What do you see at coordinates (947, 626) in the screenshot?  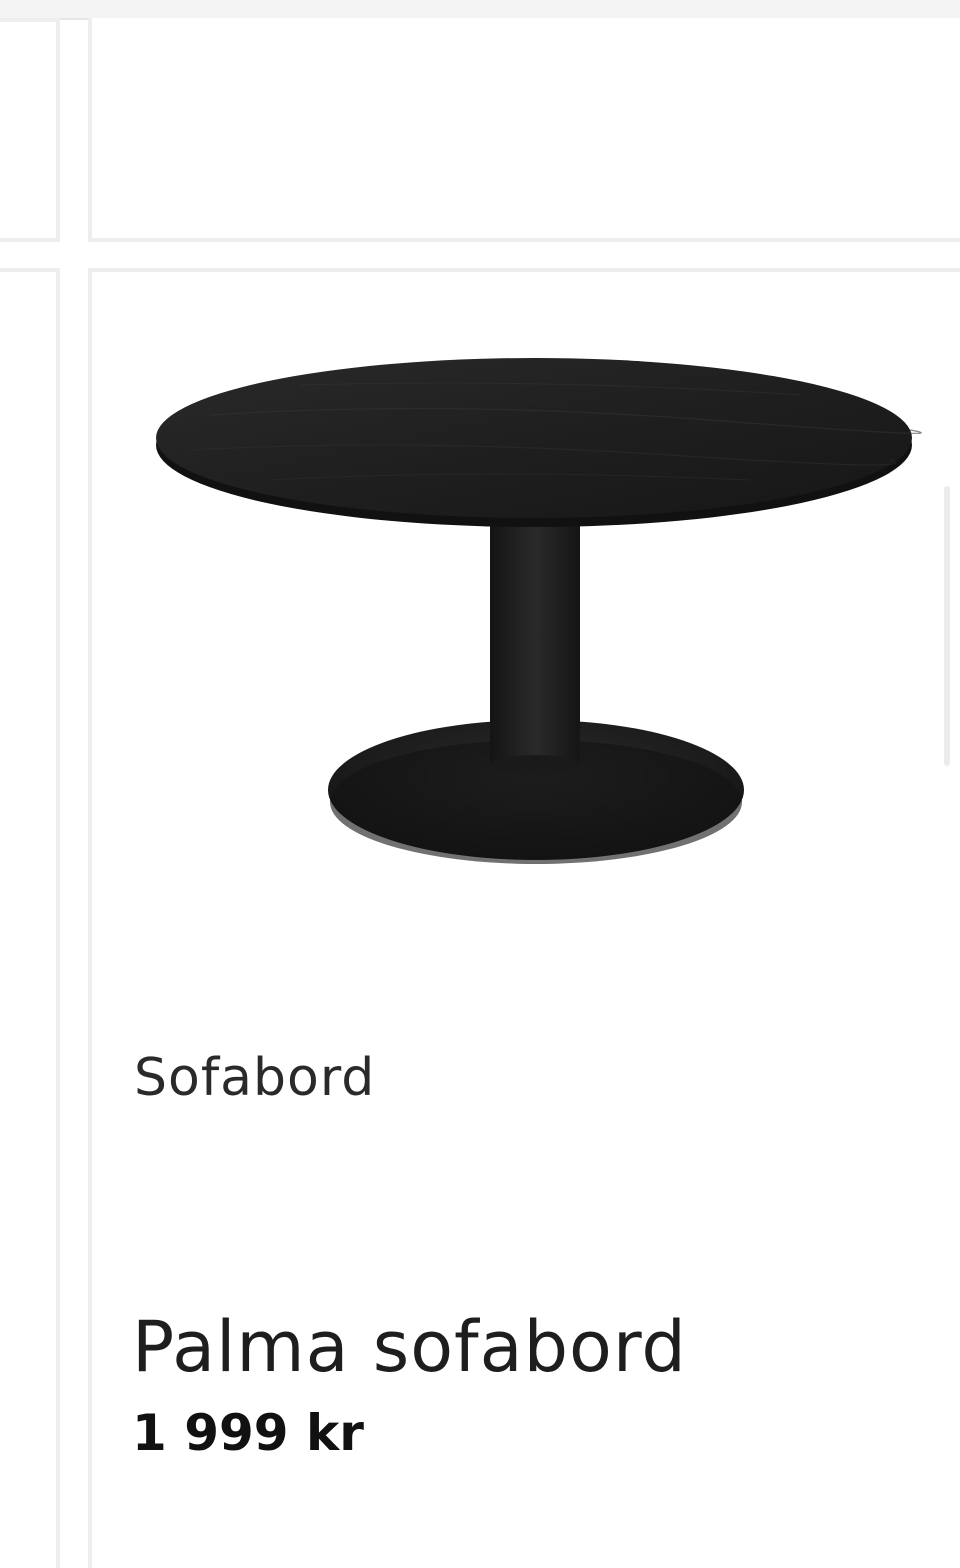 I see `scroll-indicator` at bounding box center [947, 626].